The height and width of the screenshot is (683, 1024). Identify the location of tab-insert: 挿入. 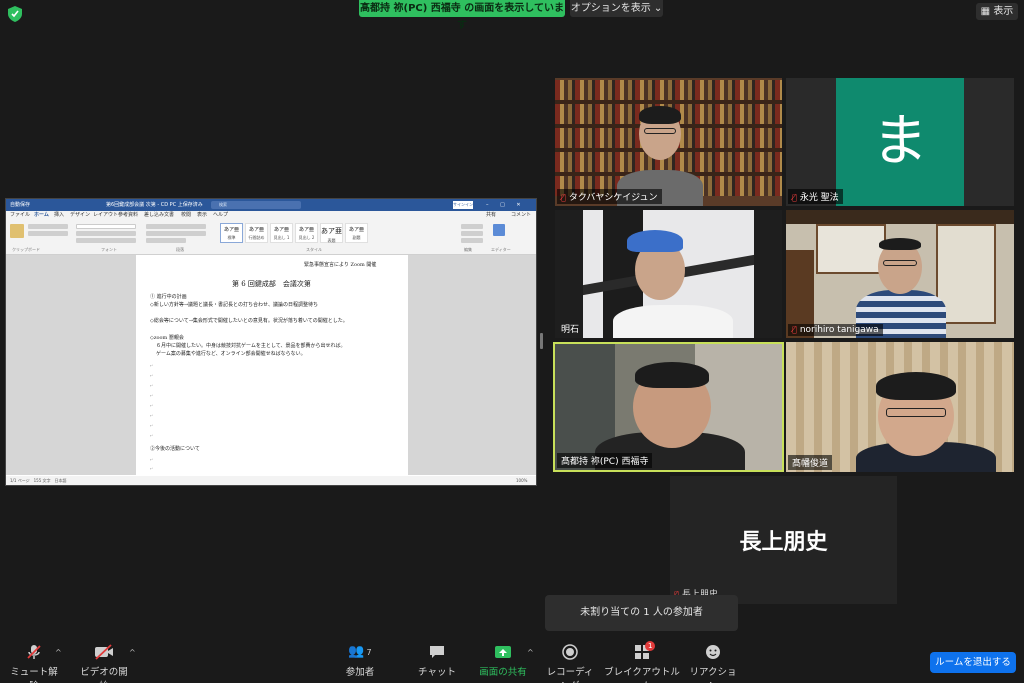
(59, 215).